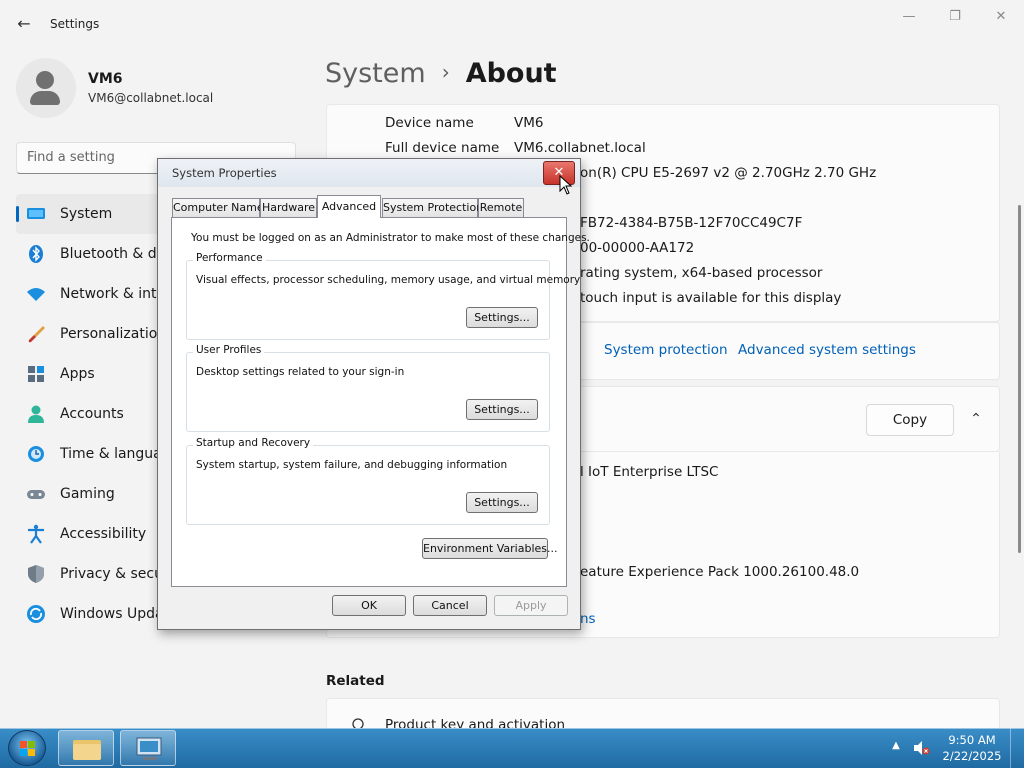 Image resolution: width=1024 pixels, height=768 pixels. Describe the element at coordinates (92, 414) in the screenshot. I see `sidebar-item-label: Accounts` at that location.